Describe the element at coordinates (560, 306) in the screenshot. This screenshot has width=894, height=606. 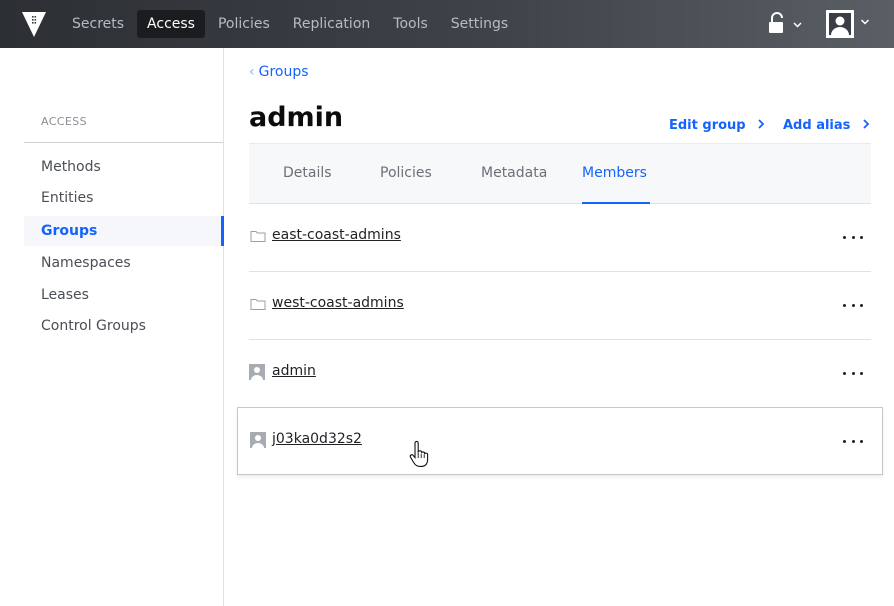
I see `list-item: west-coast-admins` at that location.